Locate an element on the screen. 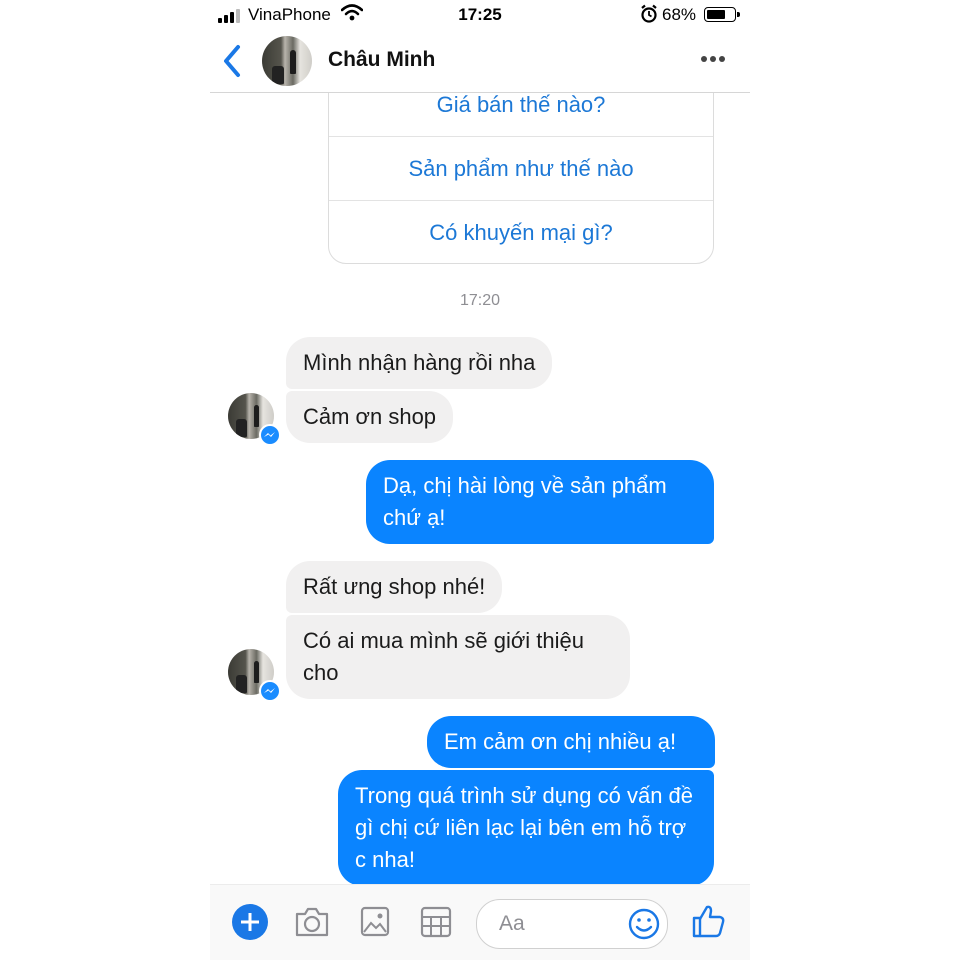  status-bar: VinaPhone 17:25 68% is located at coordinates (480, 15).